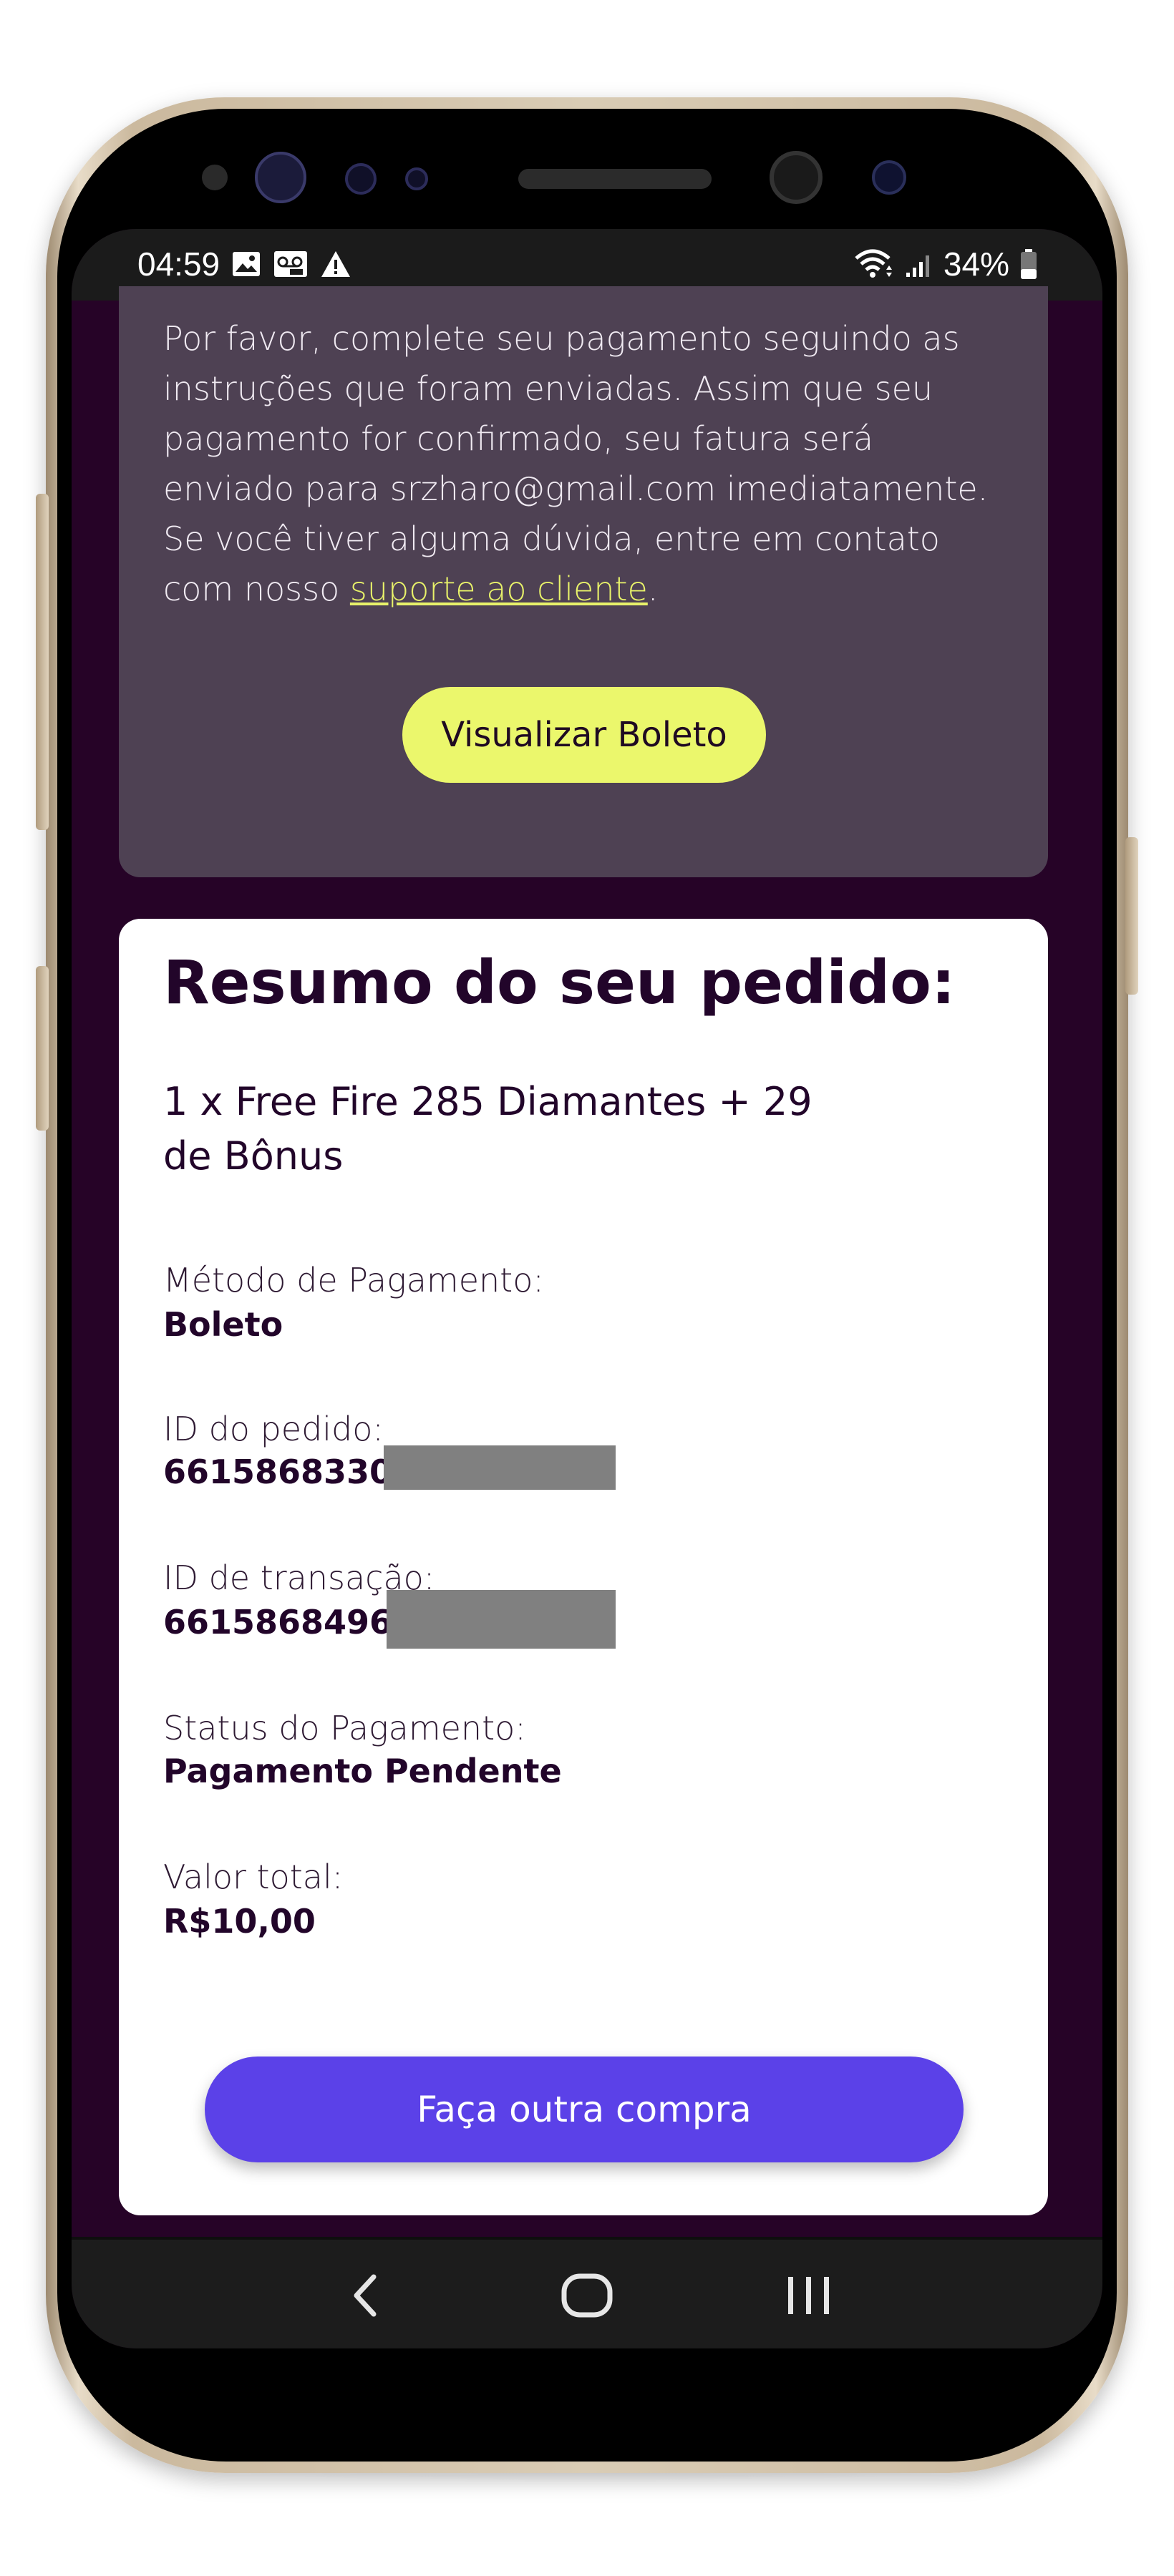  Describe the element at coordinates (353, 1280) in the screenshot. I see `payment-method-label: Método de Pagamento:` at that location.